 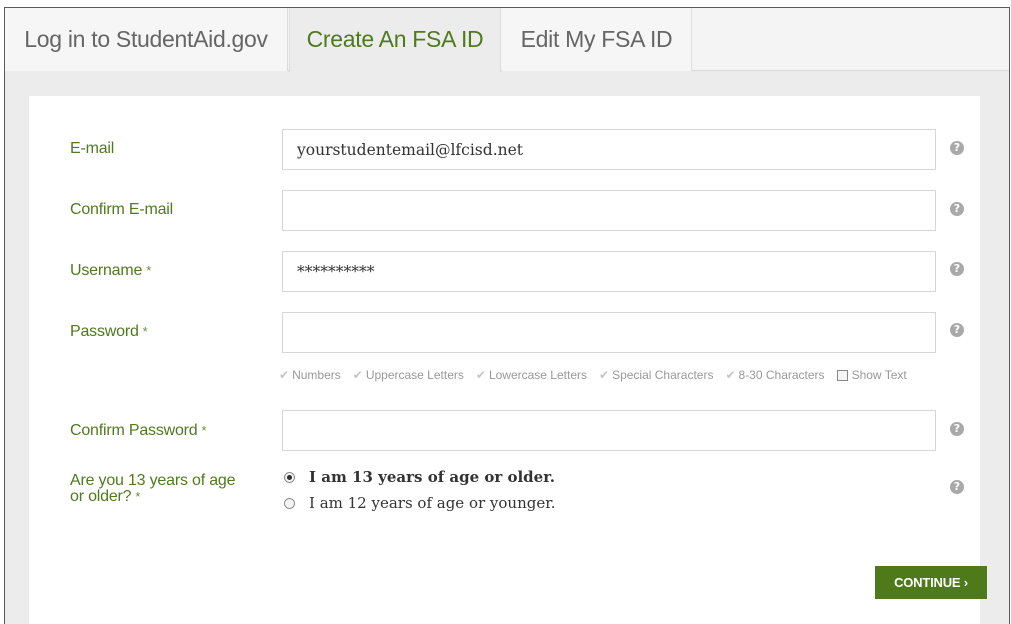 I want to click on confirm-email-label: Confirm E-mail, so click(x=121, y=209).